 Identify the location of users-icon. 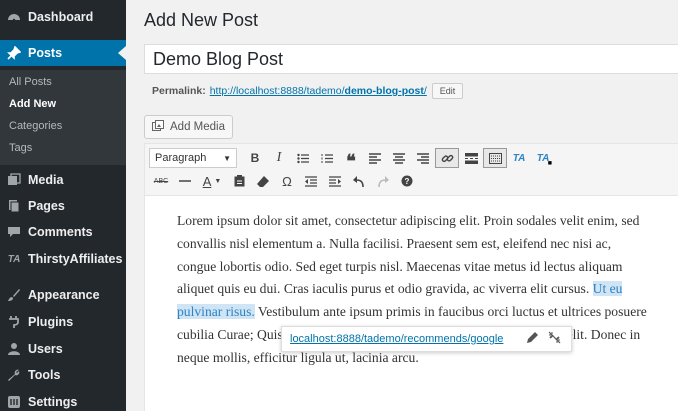
(14, 349).